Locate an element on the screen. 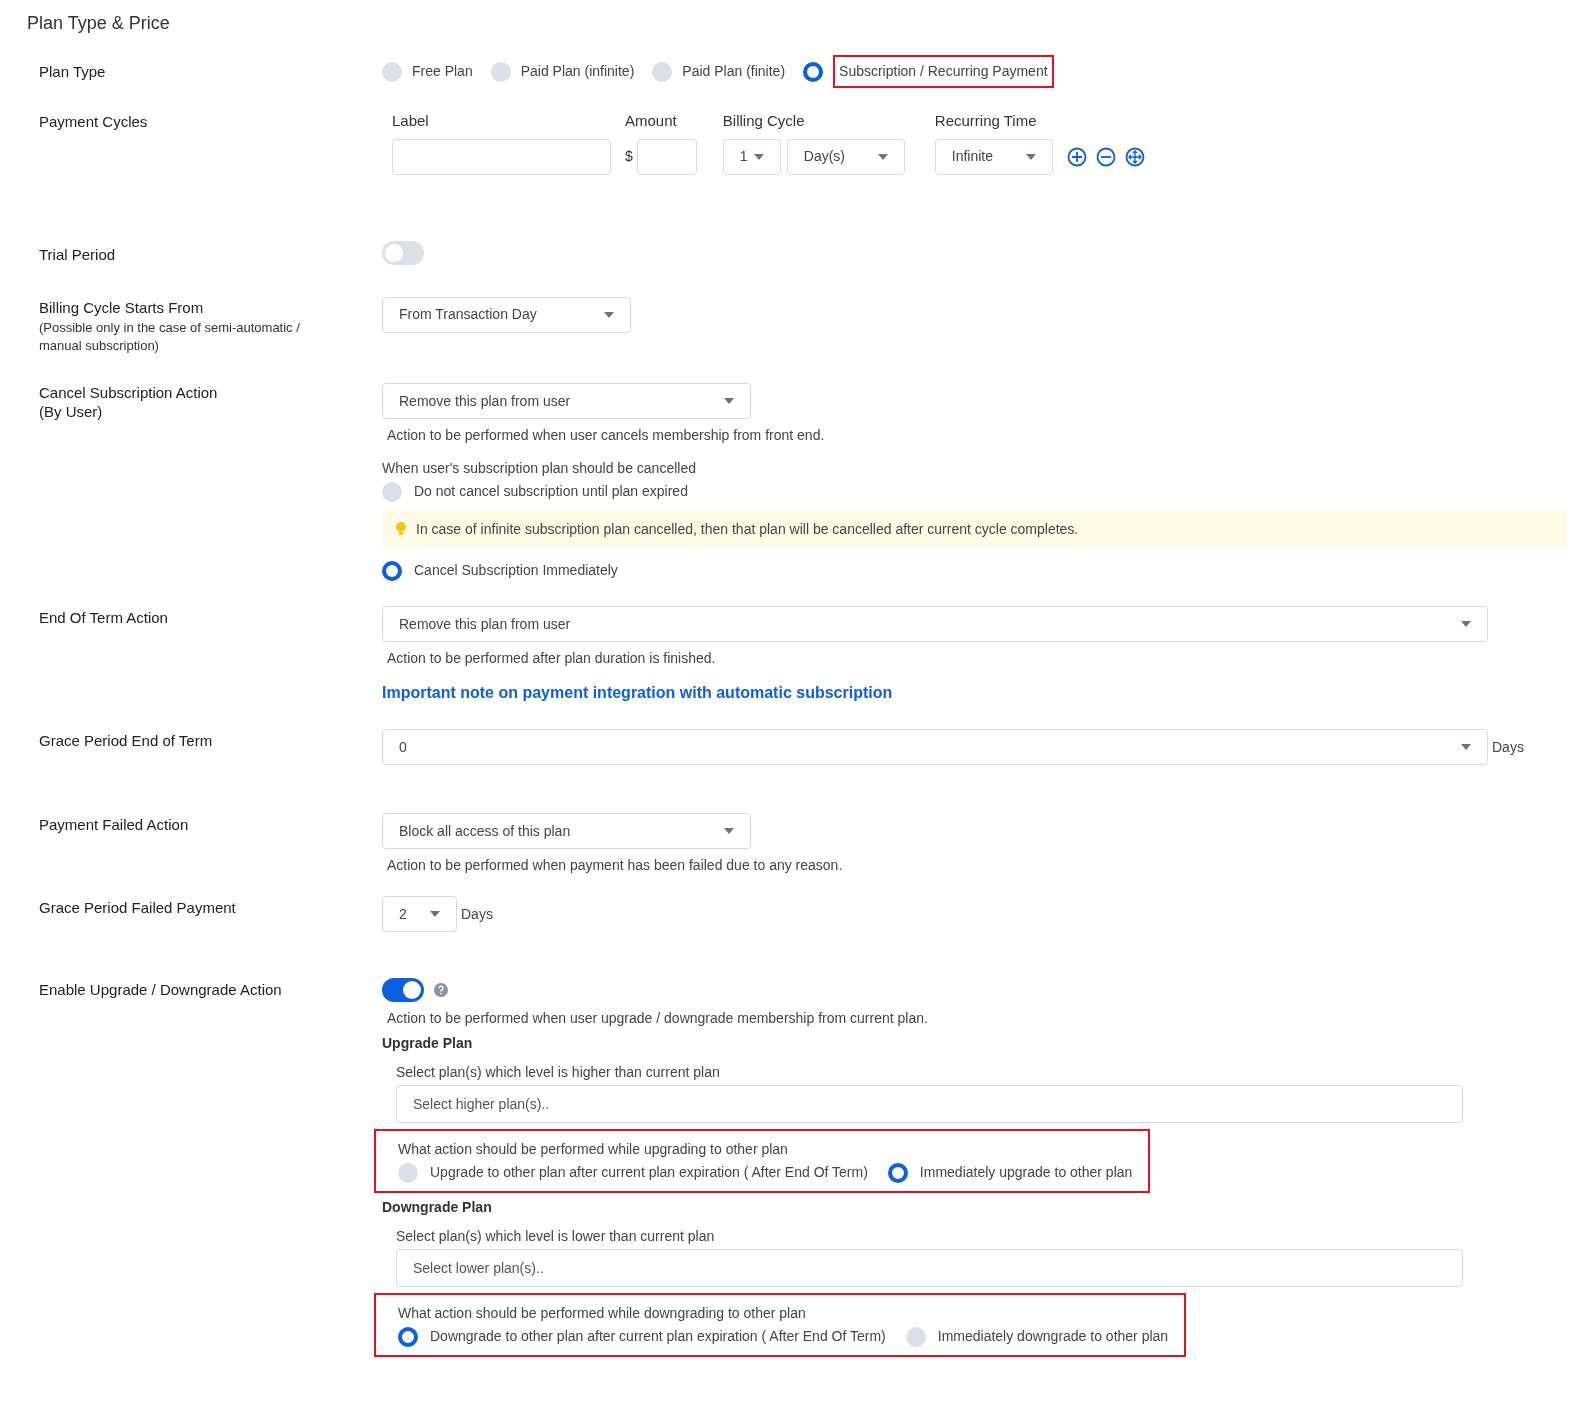  question-text: When user's subscription plan should be cancelled is located at coordinates (539, 468).